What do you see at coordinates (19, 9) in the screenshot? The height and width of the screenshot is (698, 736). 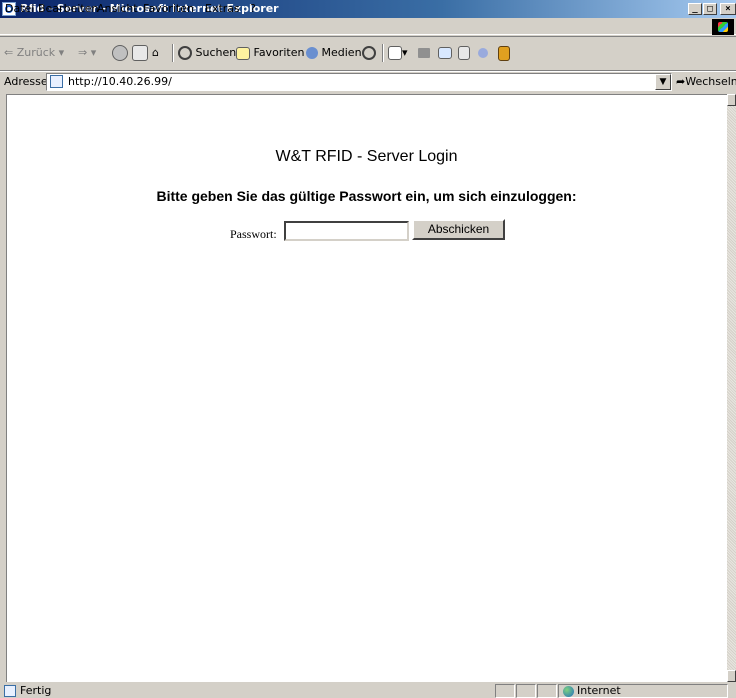 I see `menu-datei: Datei` at bounding box center [19, 9].